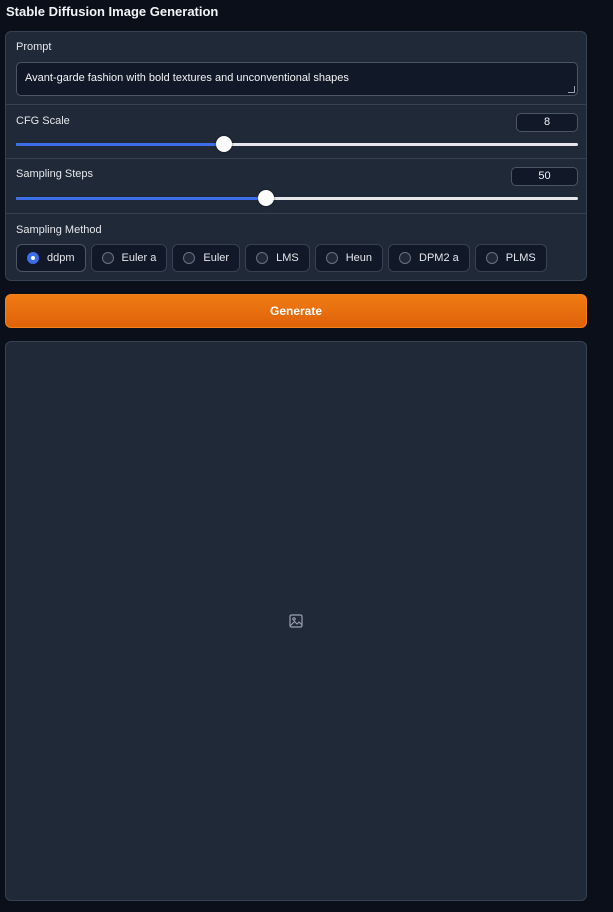  I want to click on cfg-scale-slider-fill, so click(120, 144).